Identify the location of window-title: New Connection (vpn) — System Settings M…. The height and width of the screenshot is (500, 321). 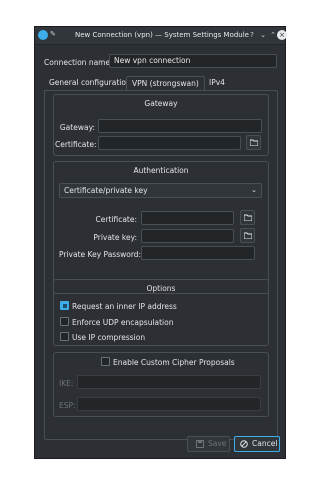
(162, 35).